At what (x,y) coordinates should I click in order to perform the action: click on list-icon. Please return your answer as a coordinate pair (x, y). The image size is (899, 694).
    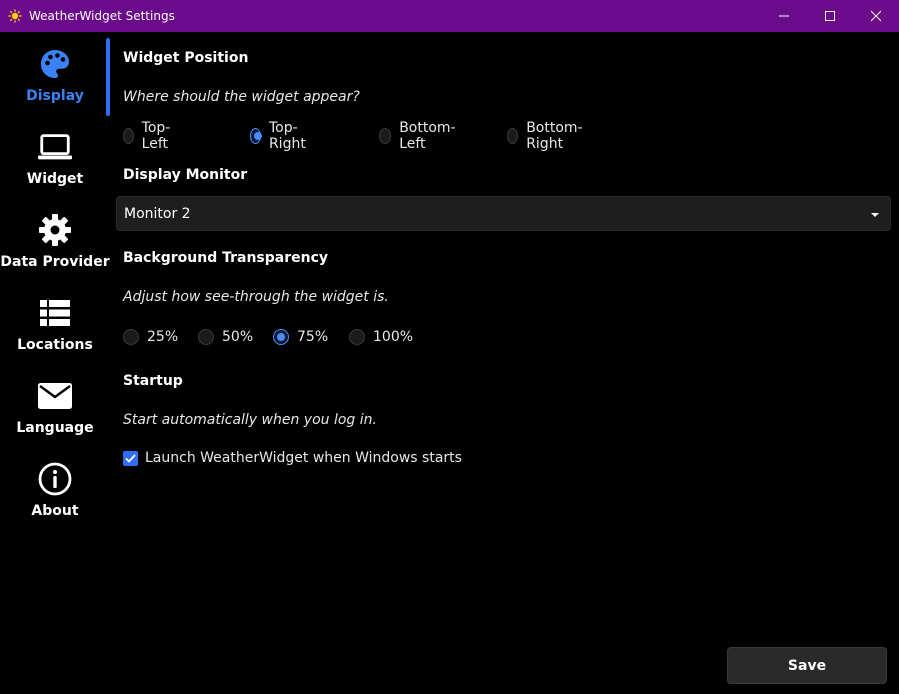
    Looking at the image, I should click on (55, 313).